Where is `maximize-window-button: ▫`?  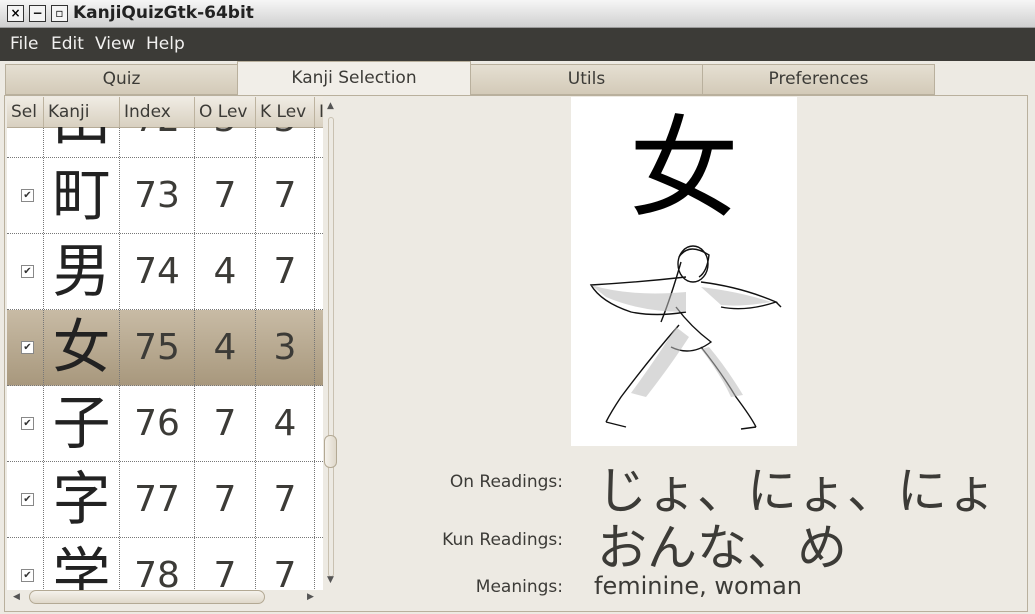 maximize-window-button: ▫ is located at coordinates (59, 13).